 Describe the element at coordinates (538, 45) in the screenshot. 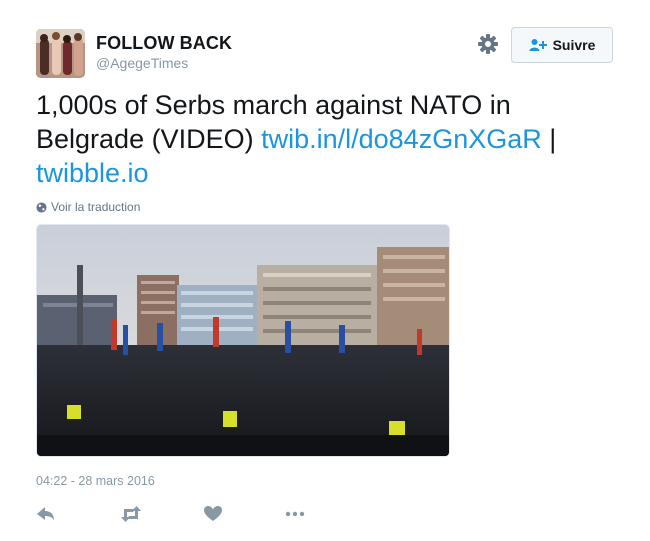

I see `add-user-icon` at that location.